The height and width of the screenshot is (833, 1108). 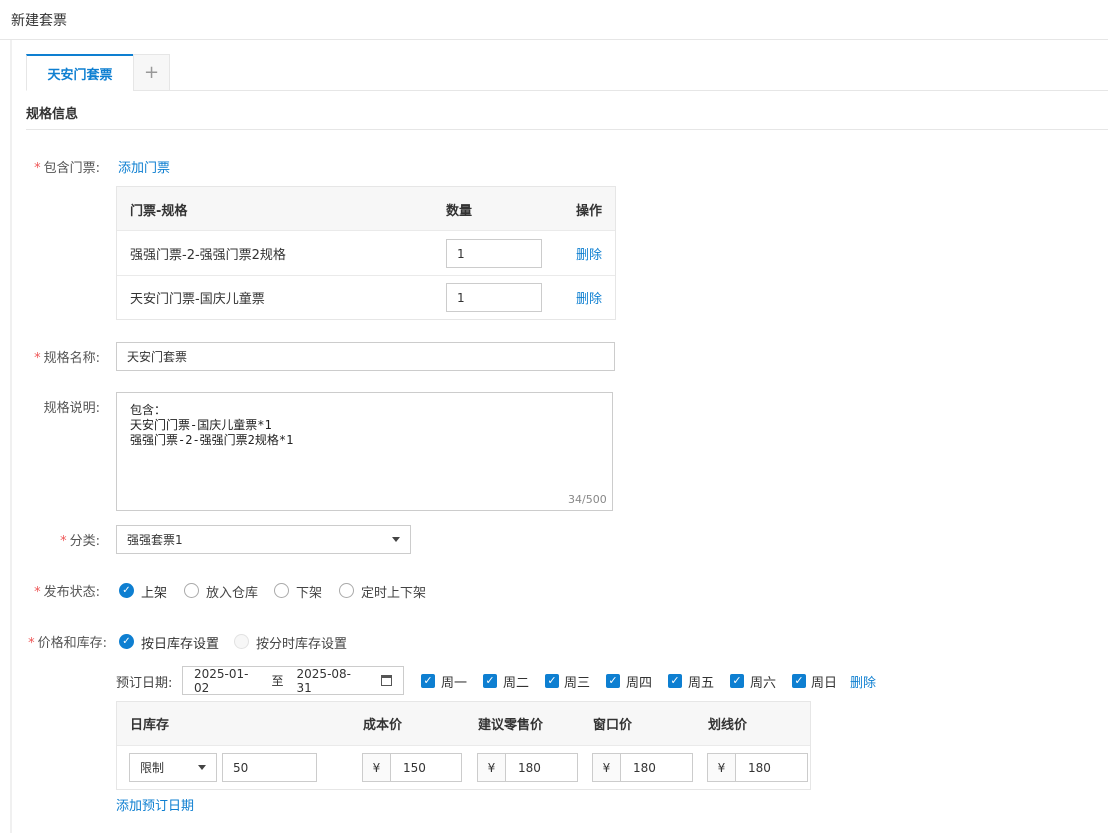 I want to click on tabs-divider, so click(x=567, y=90).